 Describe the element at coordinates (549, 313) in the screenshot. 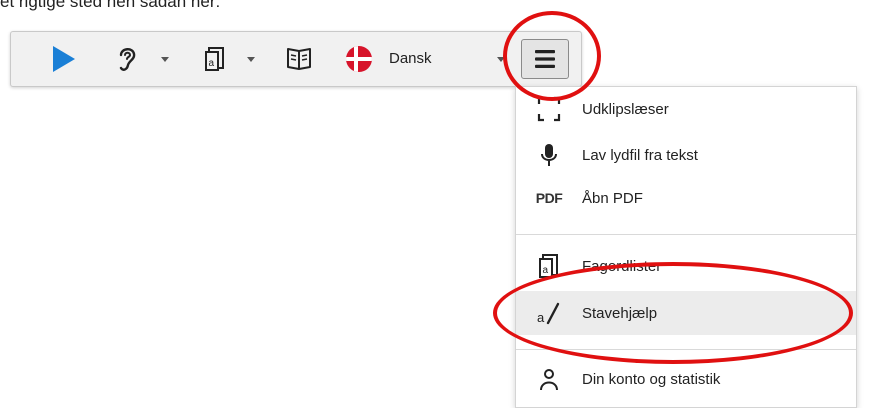

I see `spelling-help-icon: a` at that location.